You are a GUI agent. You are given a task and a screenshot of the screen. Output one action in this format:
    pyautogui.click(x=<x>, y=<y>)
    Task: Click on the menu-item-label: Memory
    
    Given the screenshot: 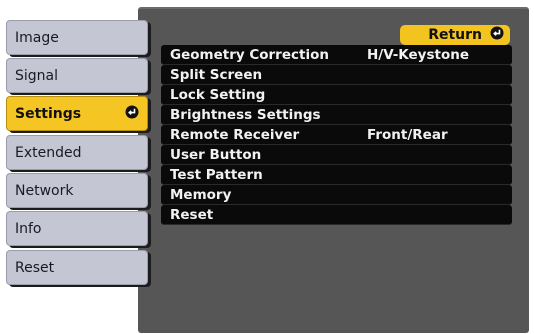 What is the action you would take?
    pyautogui.click(x=201, y=194)
    